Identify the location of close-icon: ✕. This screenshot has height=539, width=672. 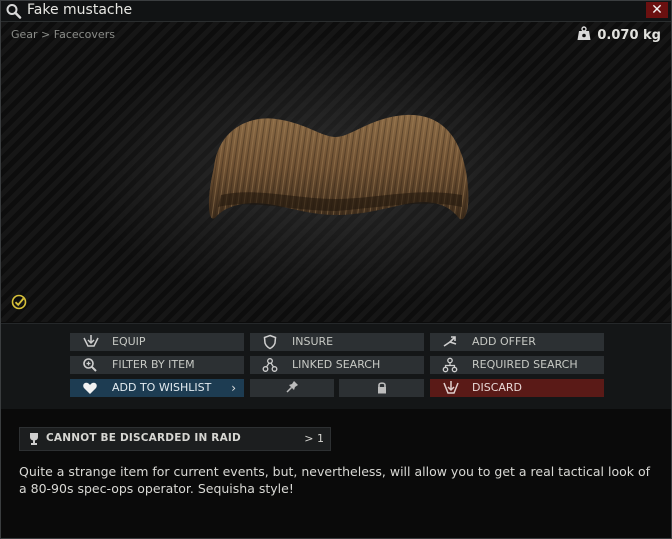
(657, 10).